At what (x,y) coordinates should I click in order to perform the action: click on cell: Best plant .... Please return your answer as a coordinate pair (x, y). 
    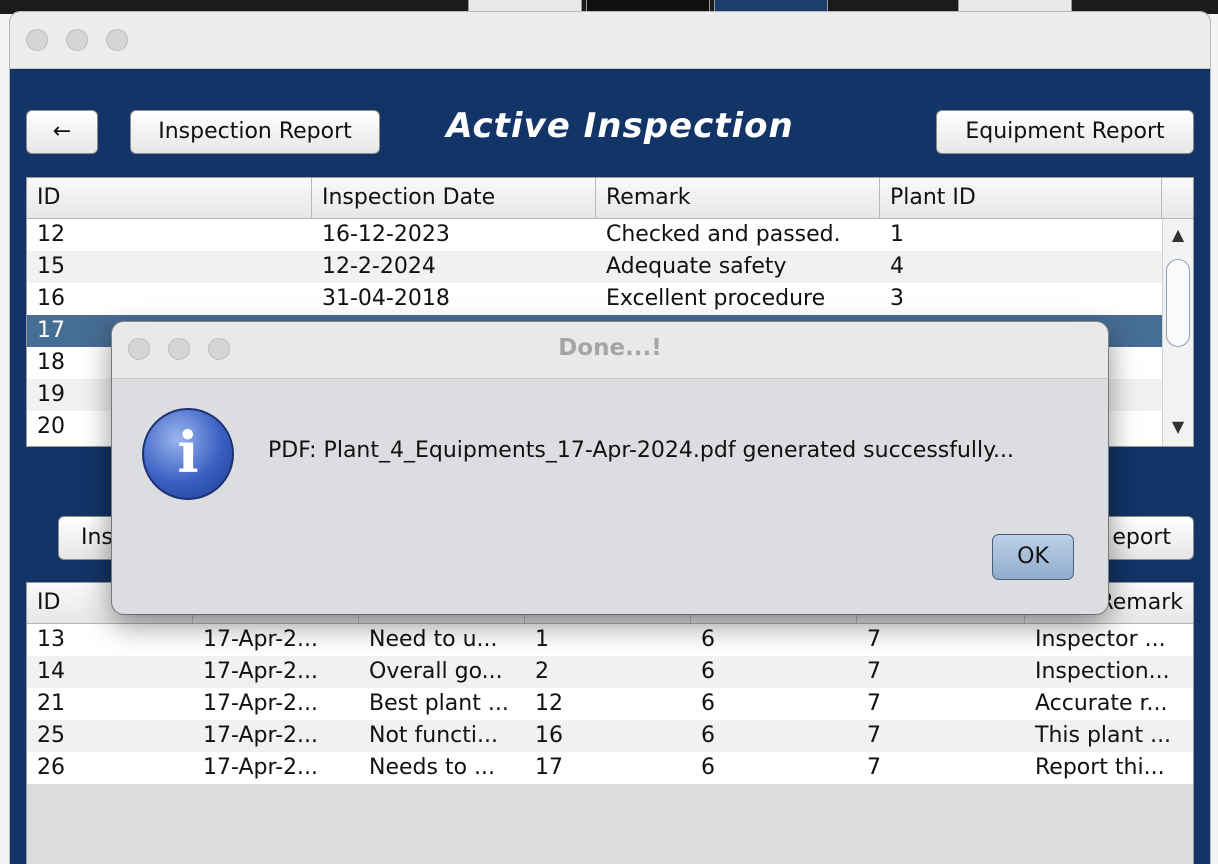
    Looking at the image, I should click on (439, 703).